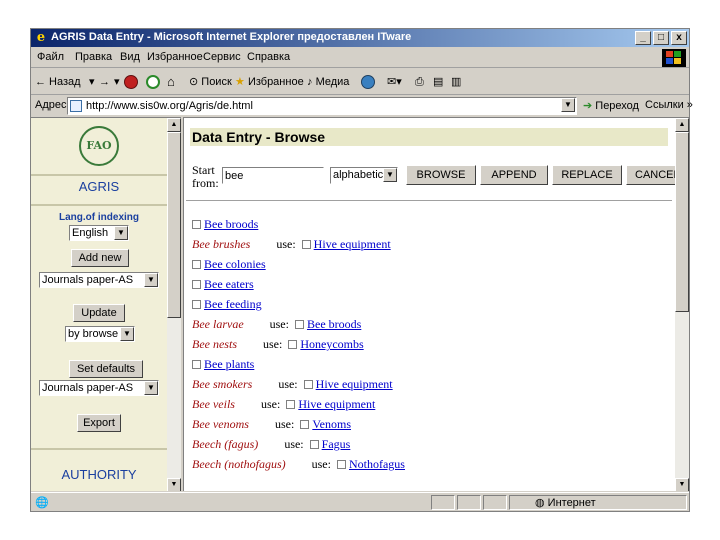  What do you see at coordinates (269, 82) in the screenshot?
I see `favorites-button: ★ Избранное` at bounding box center [269, 82].